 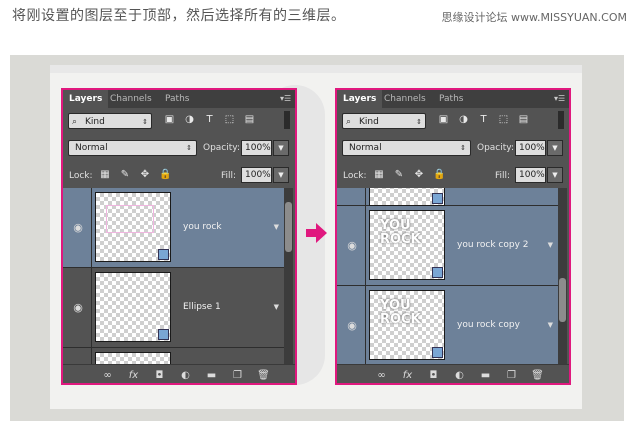 I want to click on arrow-right-icon, so click(x=316, y=233).